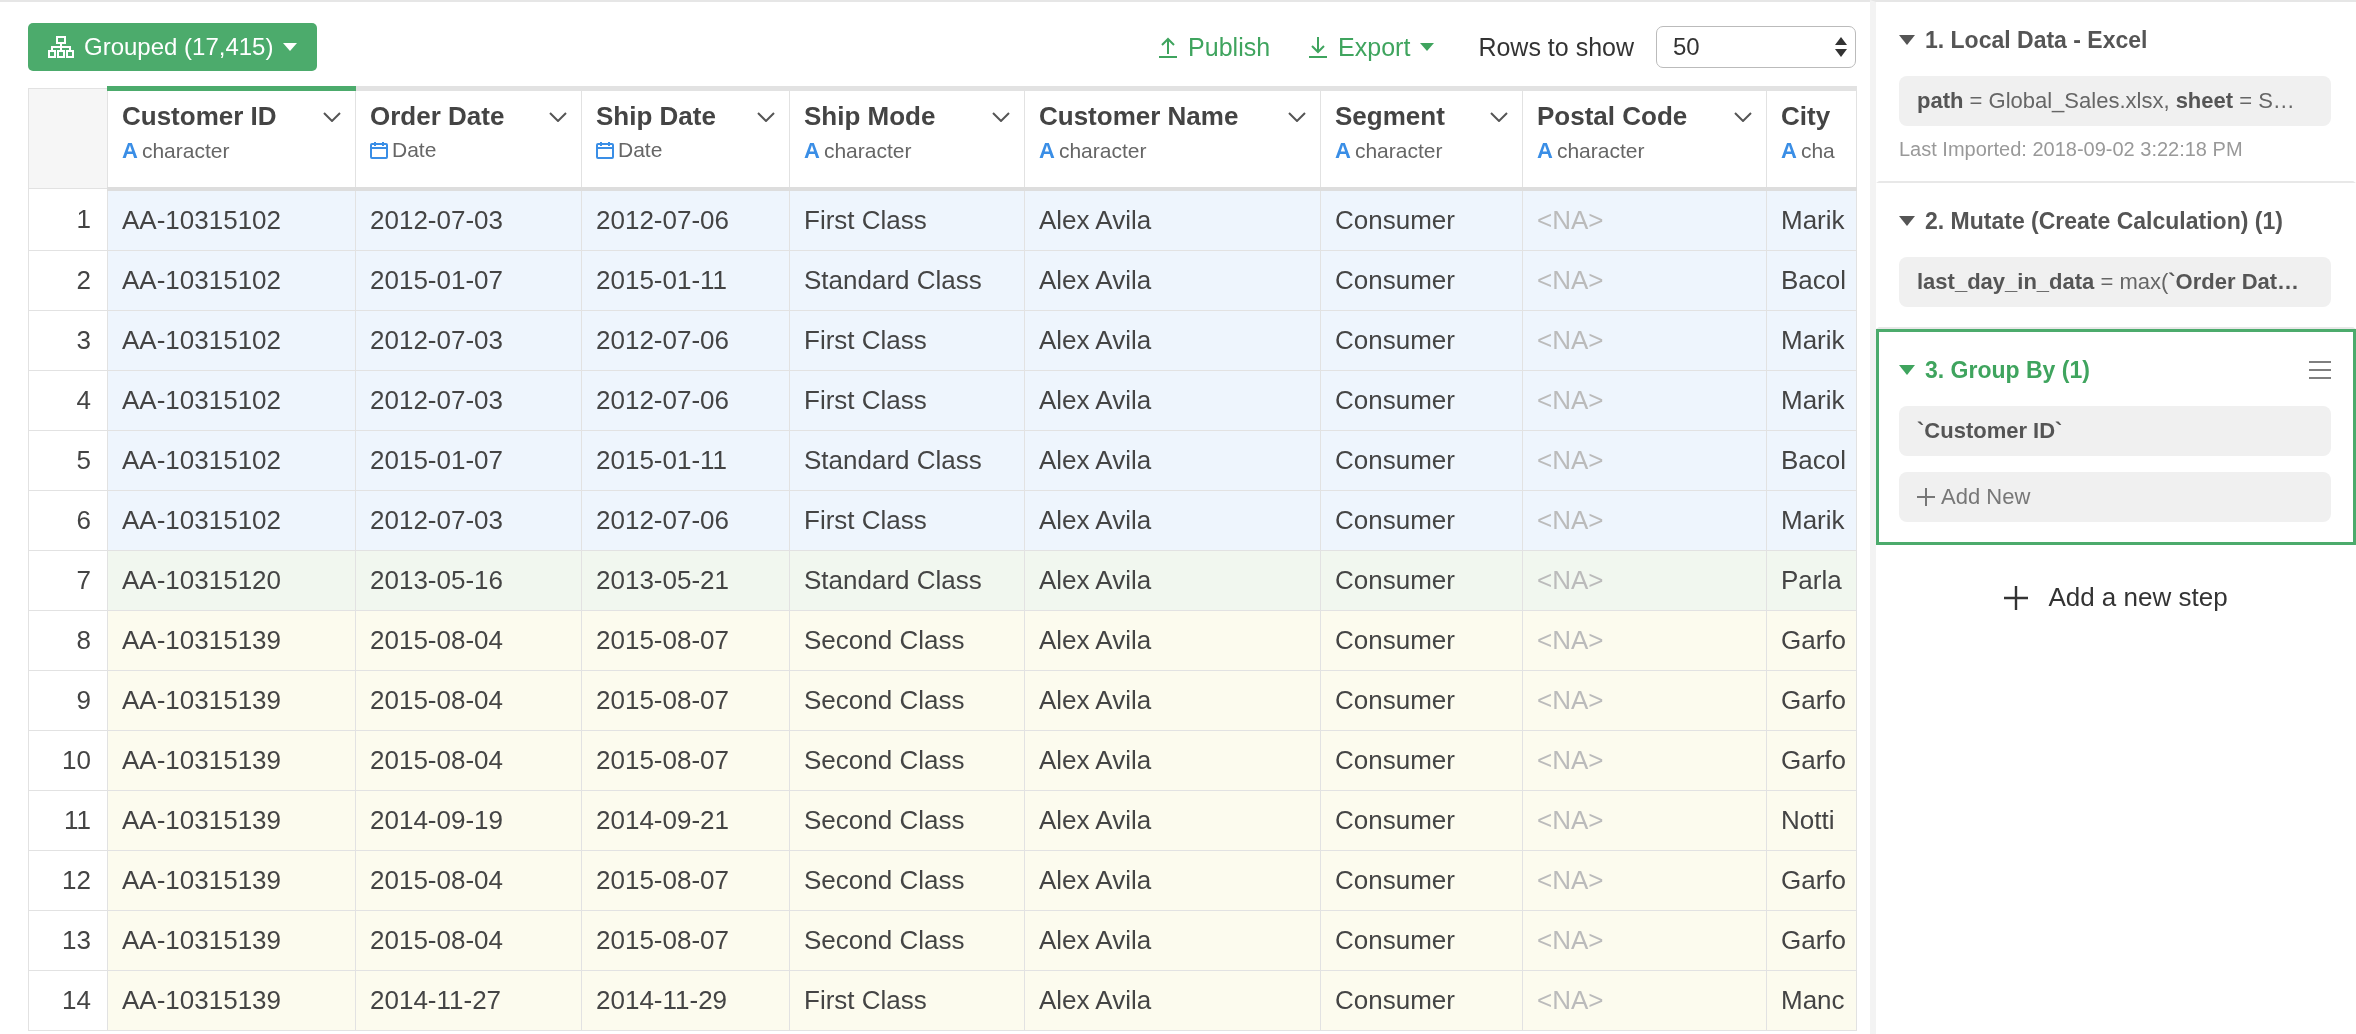 The image size is (2356, 1034). What do you see at coordinates (468, 1000) in the screenshot?
I see `table-cell: 2014-11-27` at bounding box center [468, 1000].